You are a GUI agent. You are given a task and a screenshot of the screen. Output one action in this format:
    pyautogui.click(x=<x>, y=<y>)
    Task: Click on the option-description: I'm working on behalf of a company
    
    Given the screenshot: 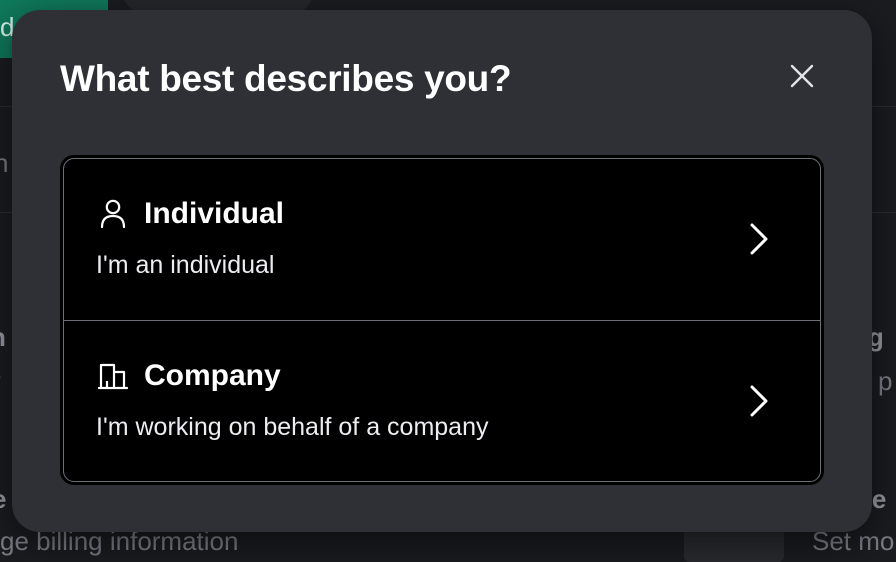 What is the action you would take?
    pyautogui.click(x=292, y=427)
    